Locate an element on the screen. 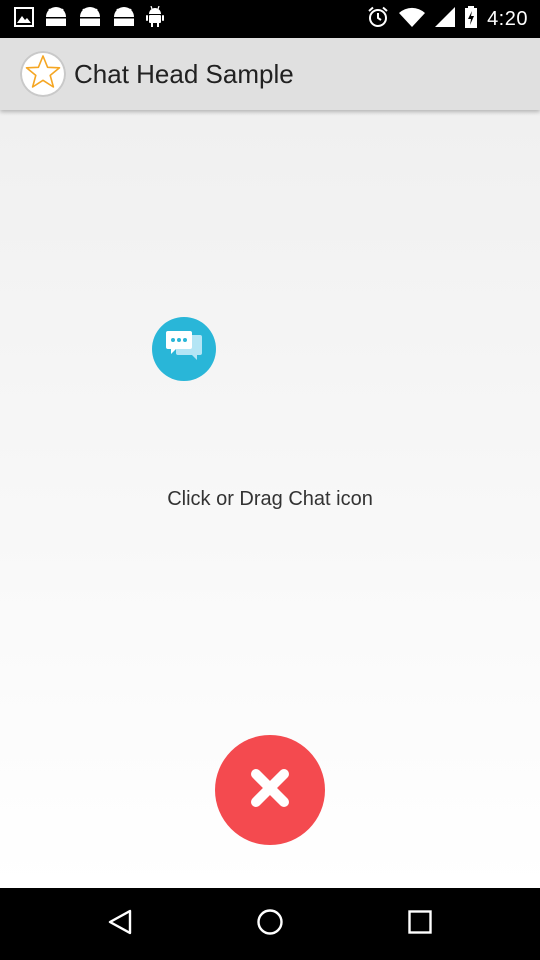 The height and width of the screenshot is (960, 540). app-logo is located at coordinates (43, 74).